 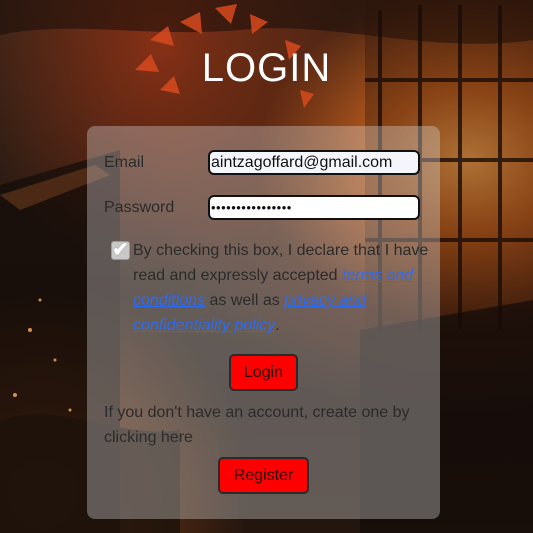 What do you see at coordinates (314, 162) in the screenshot?
I see `email-field: aintzagoffard@gmail.com` at bounding box center [314, 162].